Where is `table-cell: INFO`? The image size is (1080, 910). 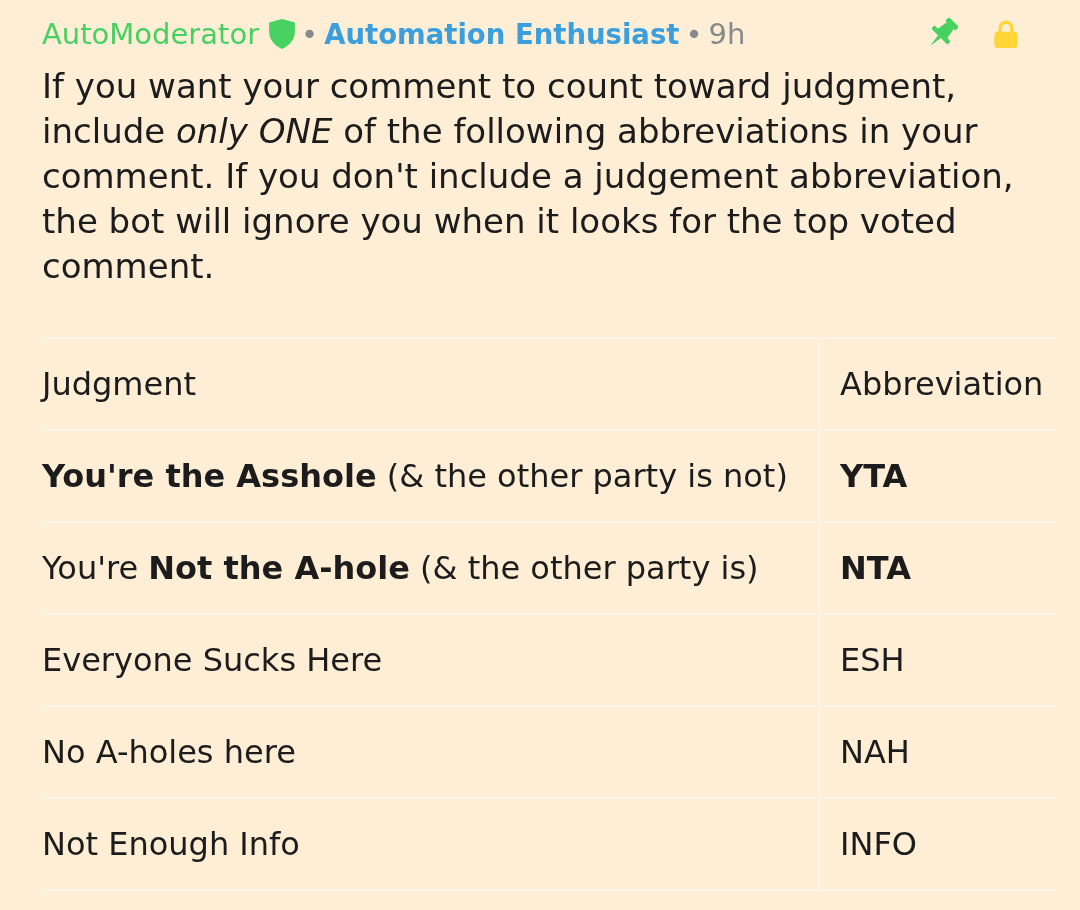
table-cell: INFO is located at coordinates (938, 844).